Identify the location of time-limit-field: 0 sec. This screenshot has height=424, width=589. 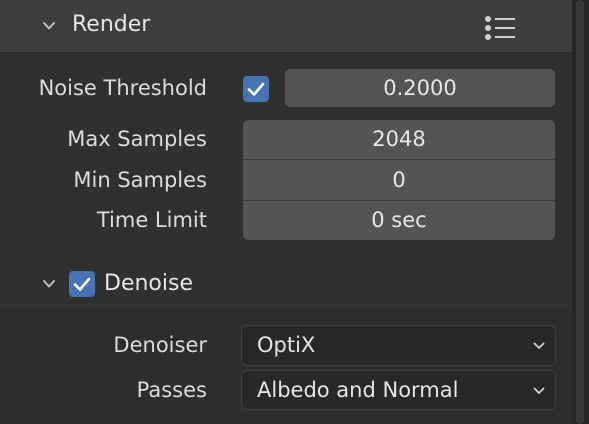
(399, 220).